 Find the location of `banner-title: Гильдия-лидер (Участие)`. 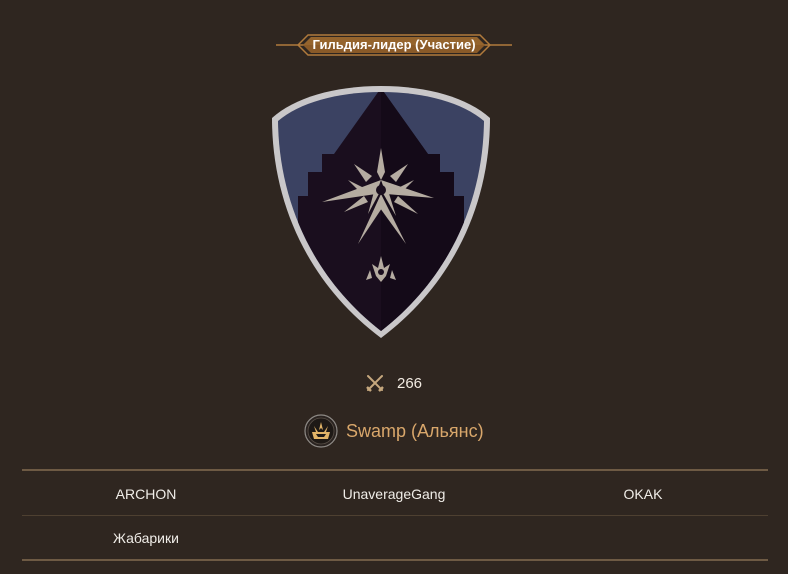

banner-title: Гильдия-лидер (Участие) is located at coordinates (394, 44).